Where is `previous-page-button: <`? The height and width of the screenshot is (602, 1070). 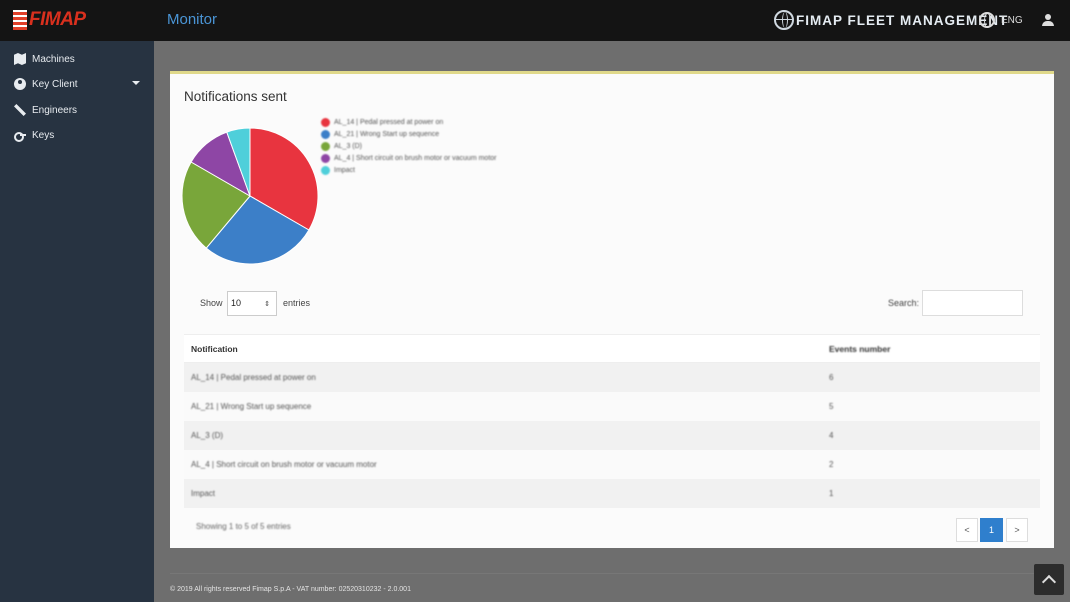 previous-page-button: < is located at coordinates (967, 530).